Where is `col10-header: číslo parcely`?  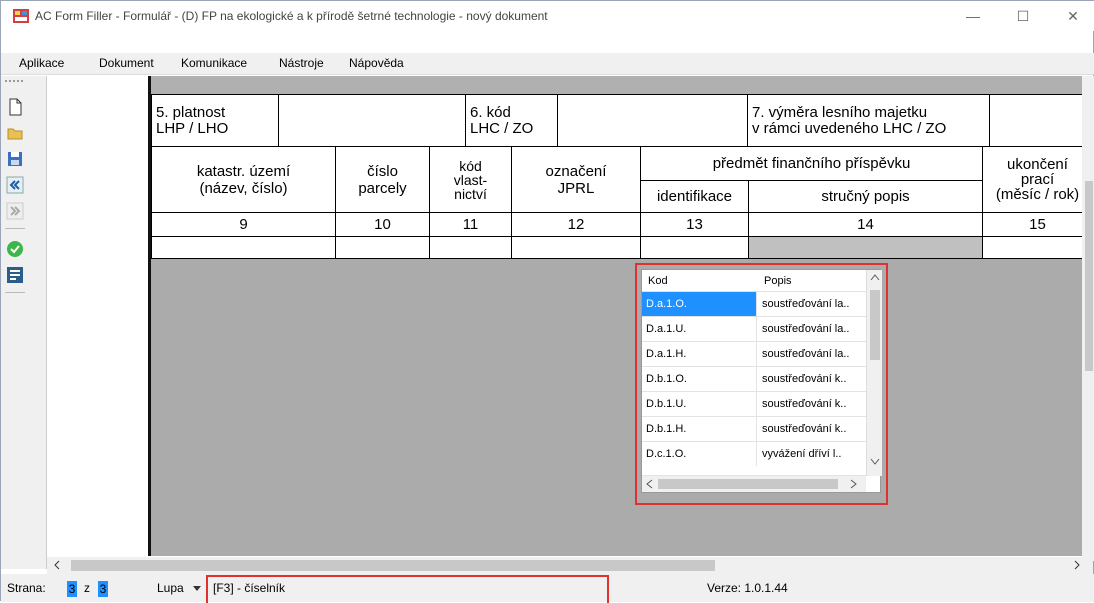
col10-header: číslo parcely is located at coordinates (382, 179).